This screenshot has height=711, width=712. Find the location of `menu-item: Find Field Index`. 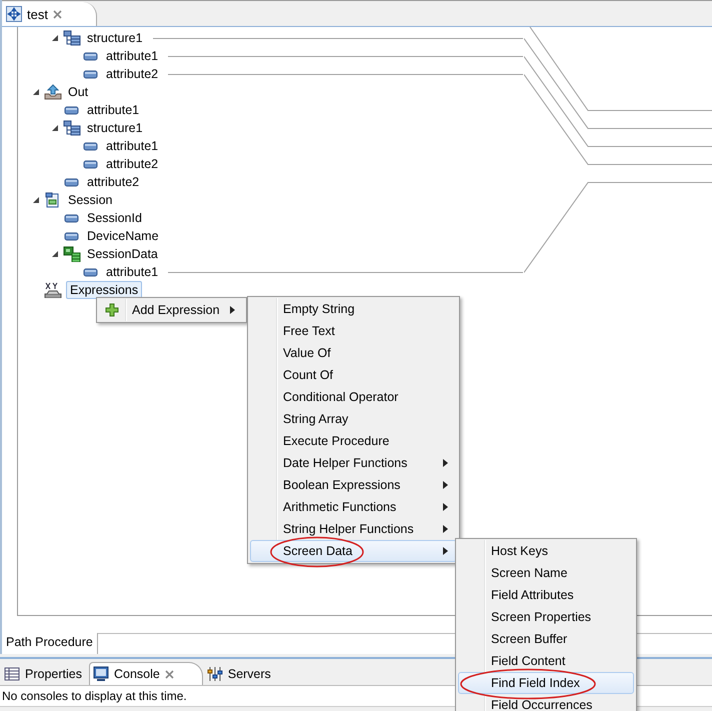

menu-item: Find Field Index is located at coordinates (546, 683).